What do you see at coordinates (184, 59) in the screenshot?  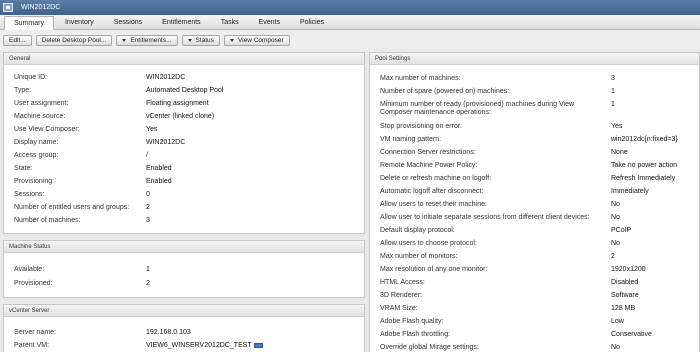 I see `general-panel-header: General` at bounding box center [184, 59].